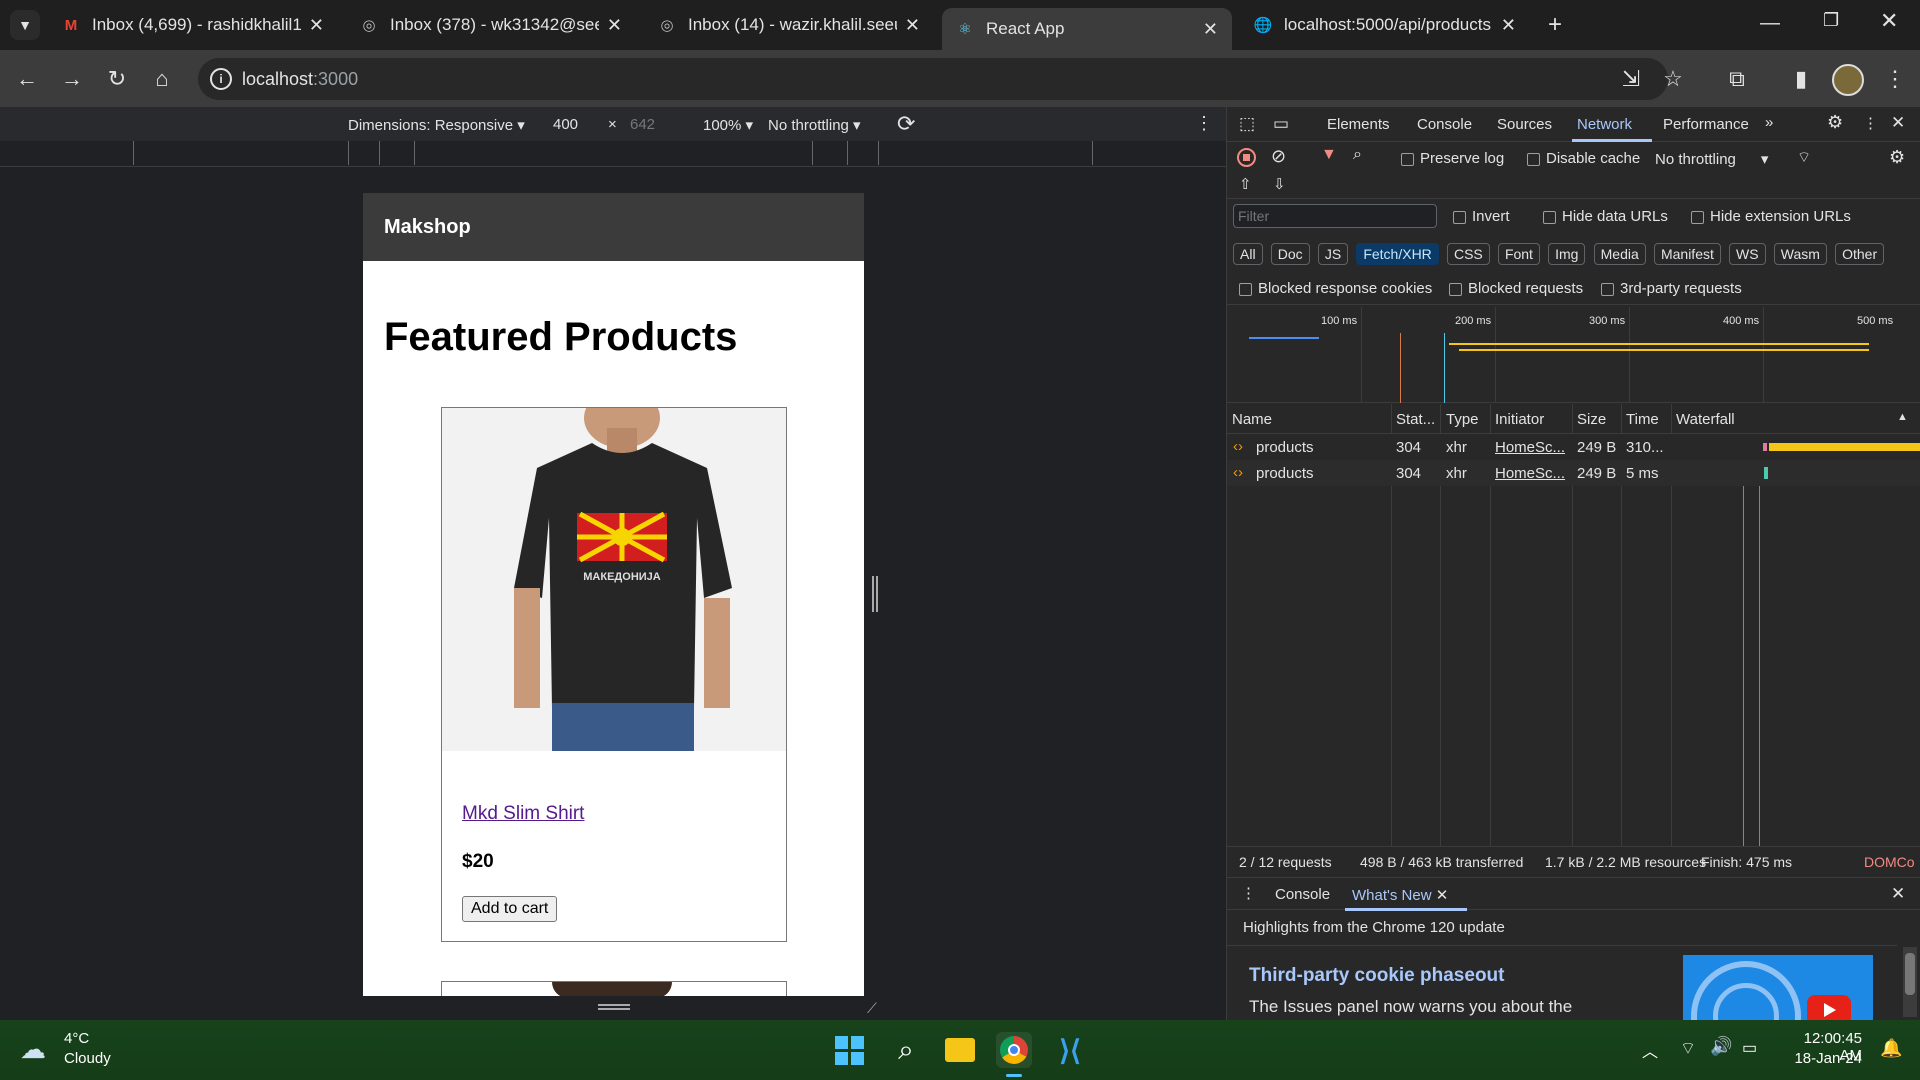 This screenshot has height=1080, width=1920. What do you see at coordinates (162, 79) in the screenshot?
I see `home-button: ⌂` at bounding box center [162, 79].